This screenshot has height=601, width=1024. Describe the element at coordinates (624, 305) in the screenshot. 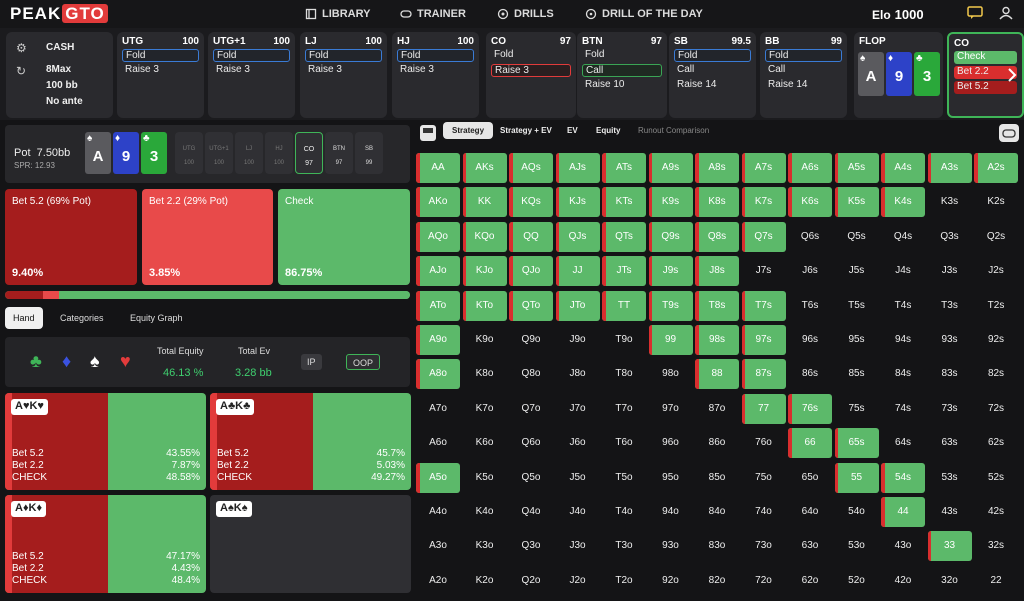

I see `range-cell: TT` at that location.